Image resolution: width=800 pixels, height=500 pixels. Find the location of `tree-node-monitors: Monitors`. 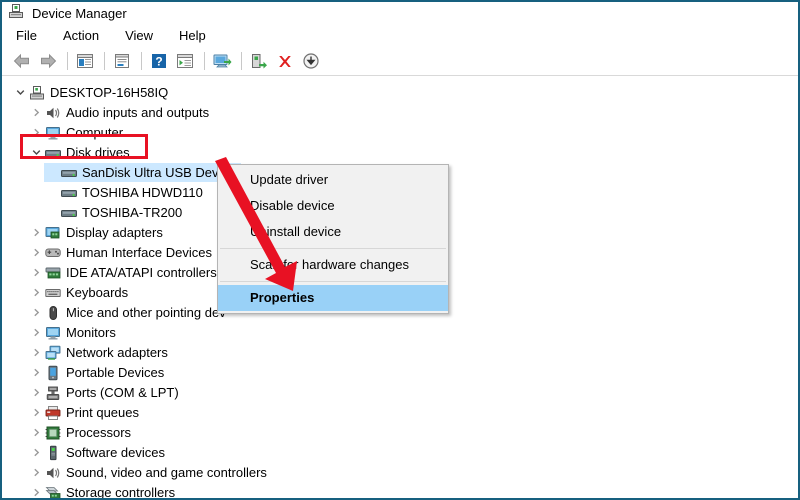

tree-node-monitors: Monitors is located at coordinates (72, 332).